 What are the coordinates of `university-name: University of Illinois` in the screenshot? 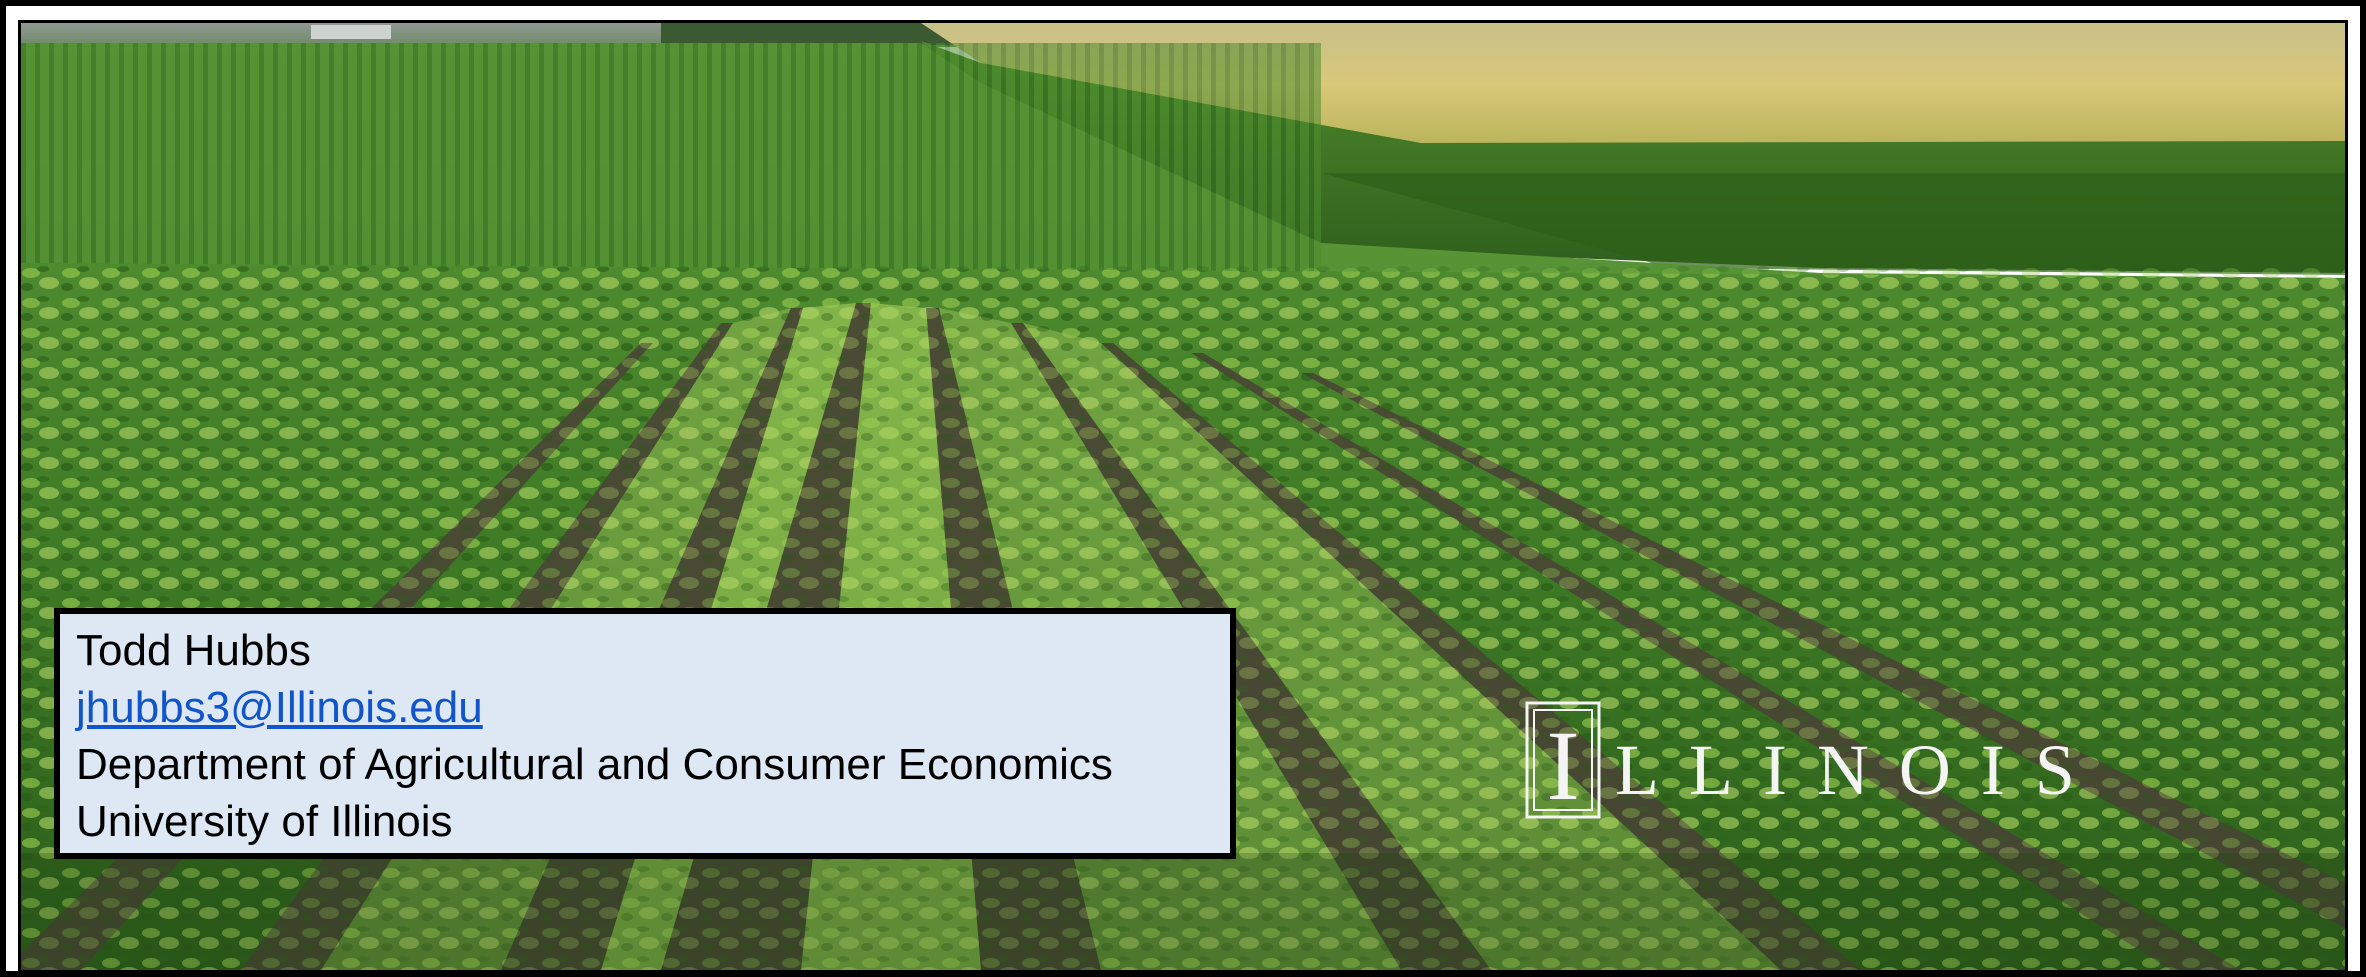 It's located at (264, 821).